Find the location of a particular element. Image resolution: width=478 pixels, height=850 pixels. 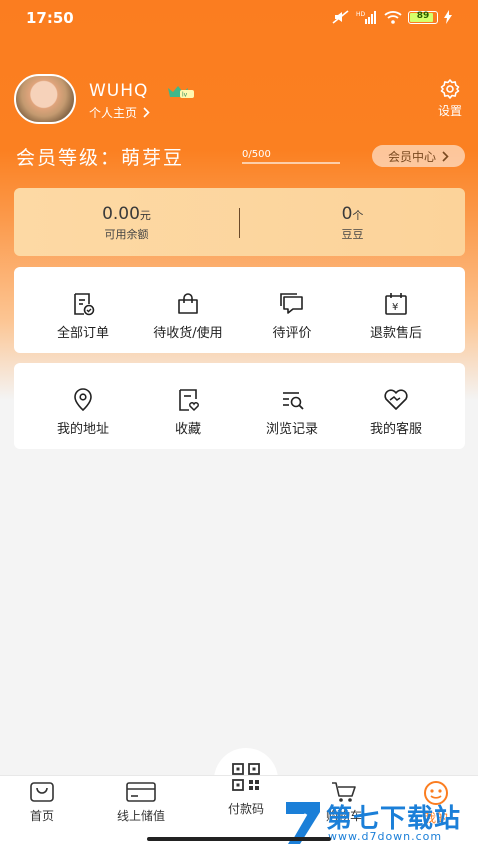

location-pin-icon is located at coordinates (83, 400).